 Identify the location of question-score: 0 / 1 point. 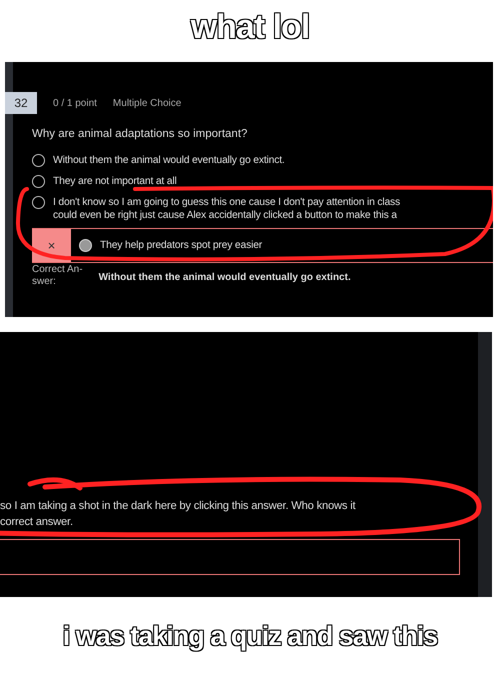
(75, 103).